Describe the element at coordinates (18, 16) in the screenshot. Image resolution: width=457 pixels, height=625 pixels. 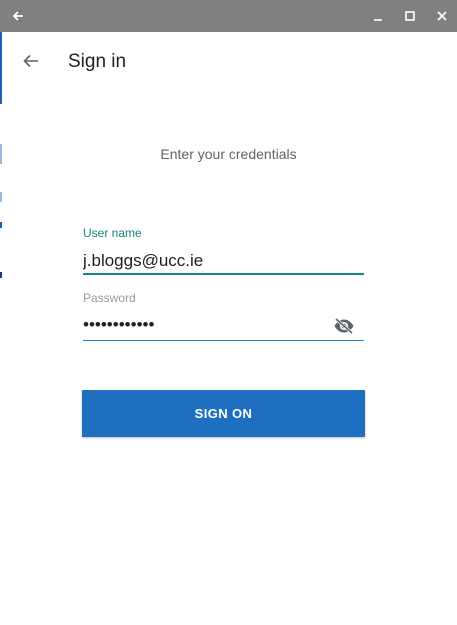
I see `back-arrow-icon` at that location.